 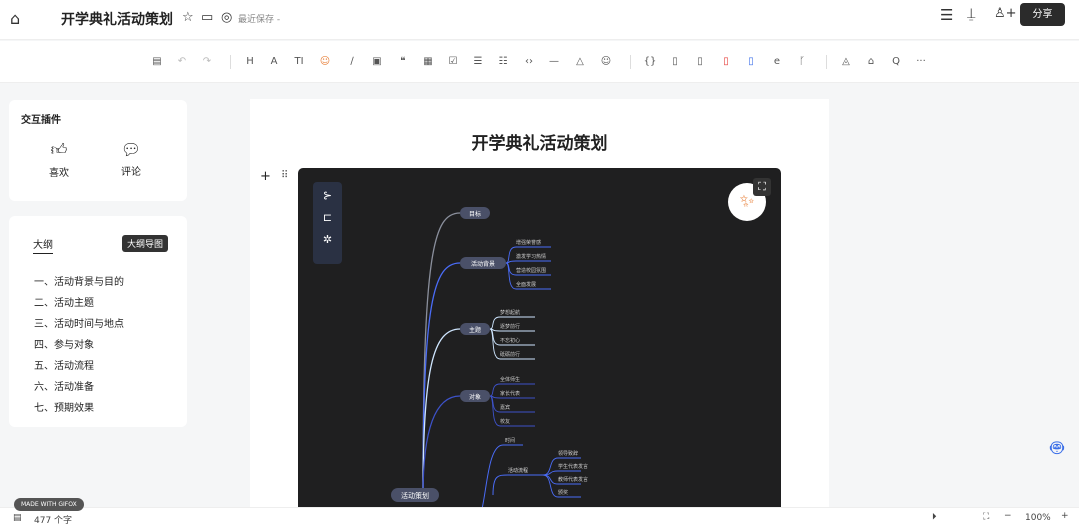 I want to click on outline-item: 三、活动时间与地点, so click(x=79, y=322).